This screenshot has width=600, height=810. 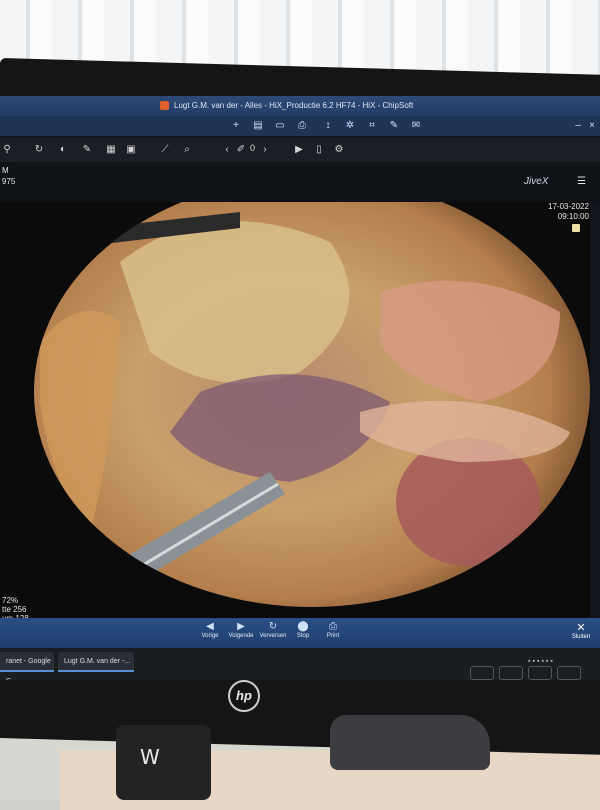 What do you see at coordinates (227, 150) in the screenshot?
I see `previous-image-icon: ‹` at bounding box center [227, 150].